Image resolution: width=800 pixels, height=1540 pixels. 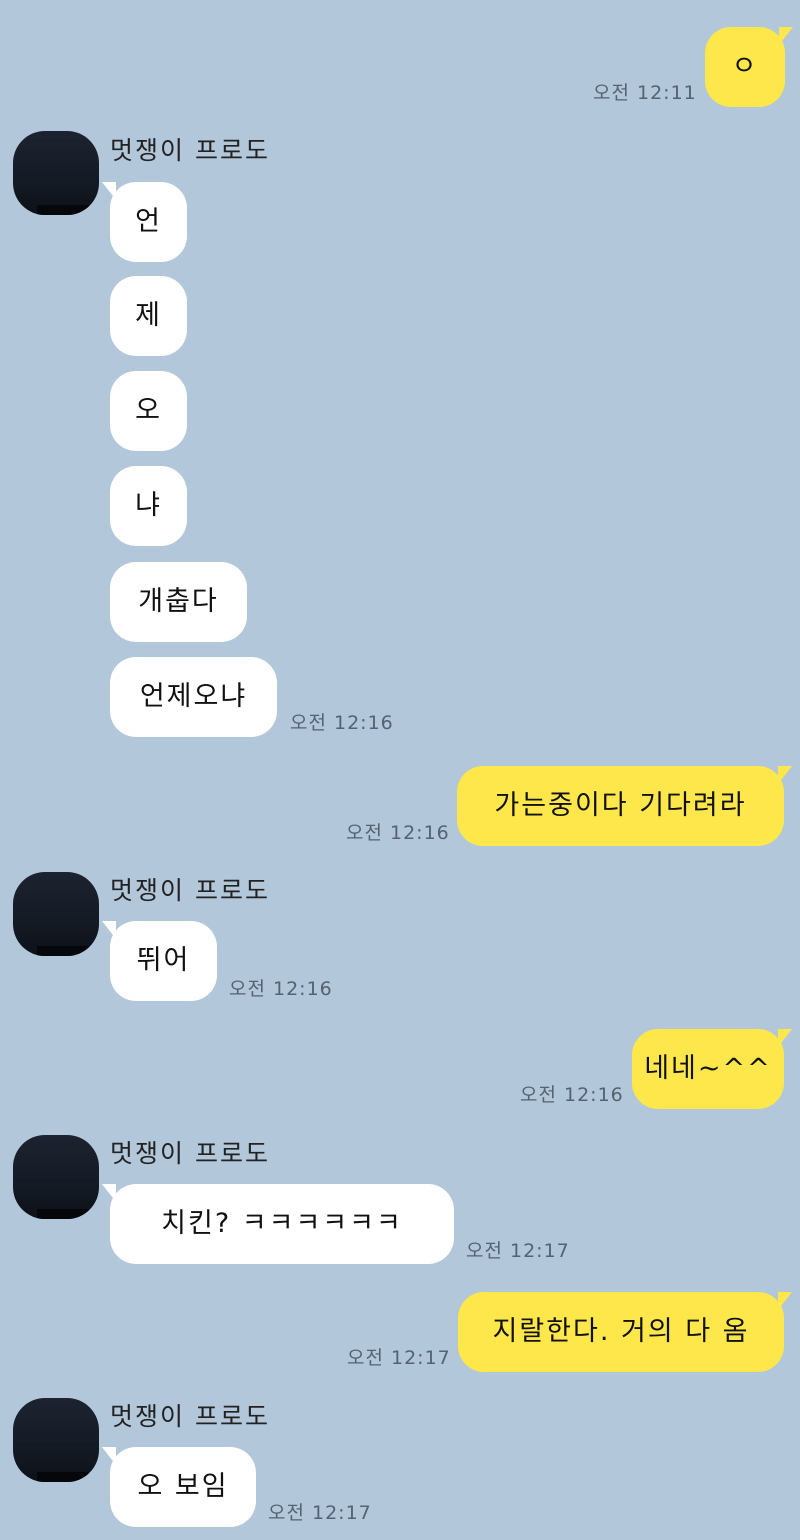 I want to click on incoming-message-bubble: 언제오냐, so click(x=193, y=697).